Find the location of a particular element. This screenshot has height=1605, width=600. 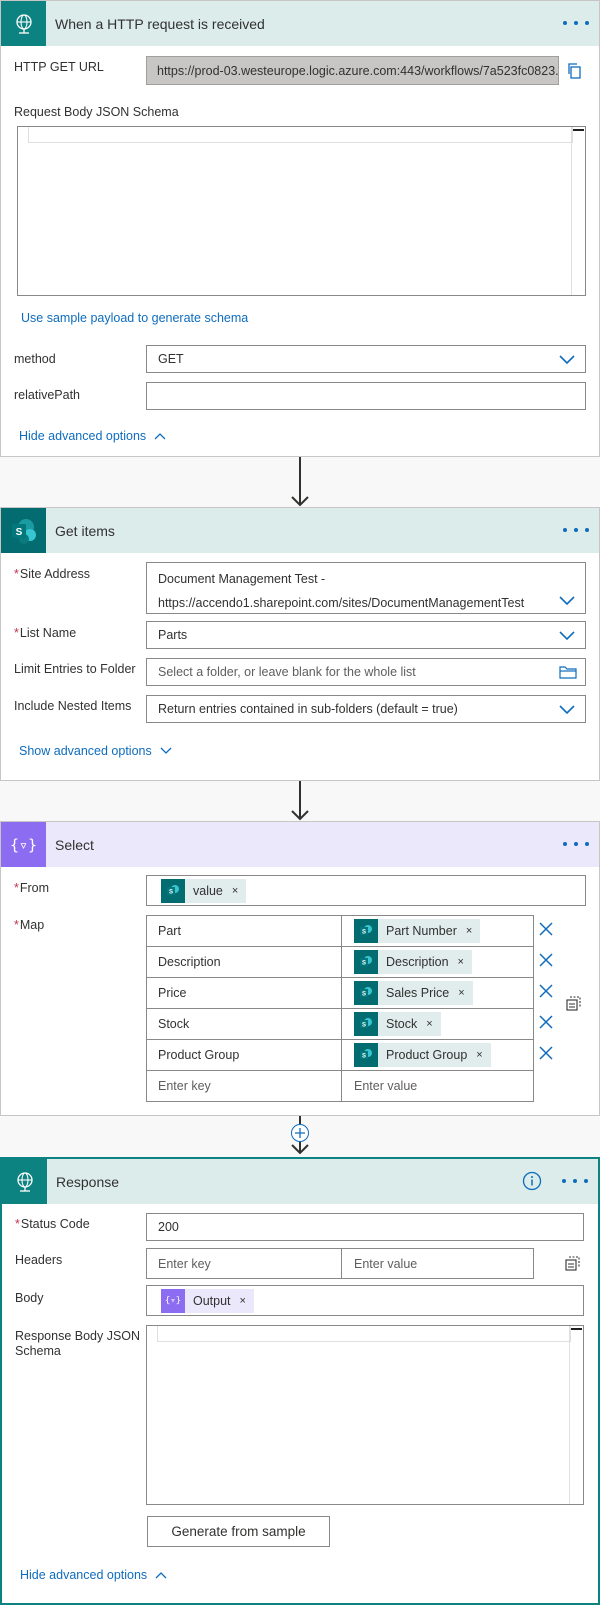

map-value: S Product Group × is located at coordinates (437, 1055).